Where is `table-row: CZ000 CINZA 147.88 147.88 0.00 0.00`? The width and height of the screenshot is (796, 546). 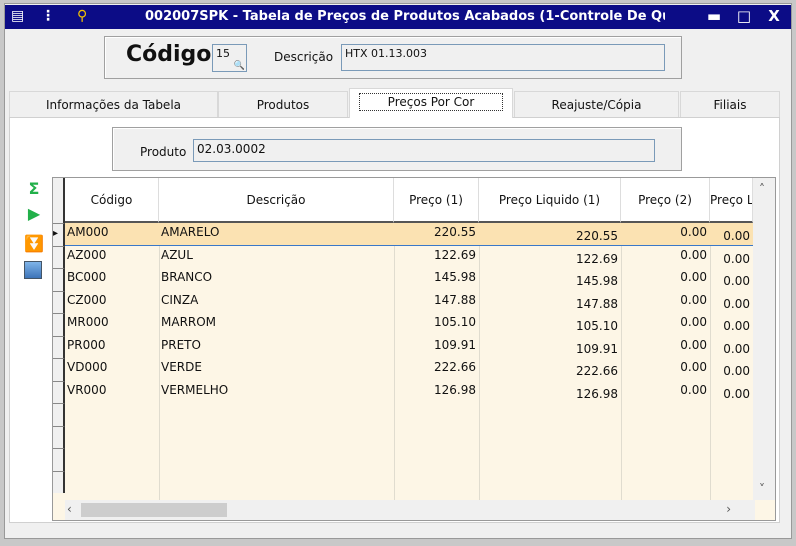
table-row: CZ000 CINZA 147.88 147.88 0.00 0.00 is located at coordinates (409, 302).